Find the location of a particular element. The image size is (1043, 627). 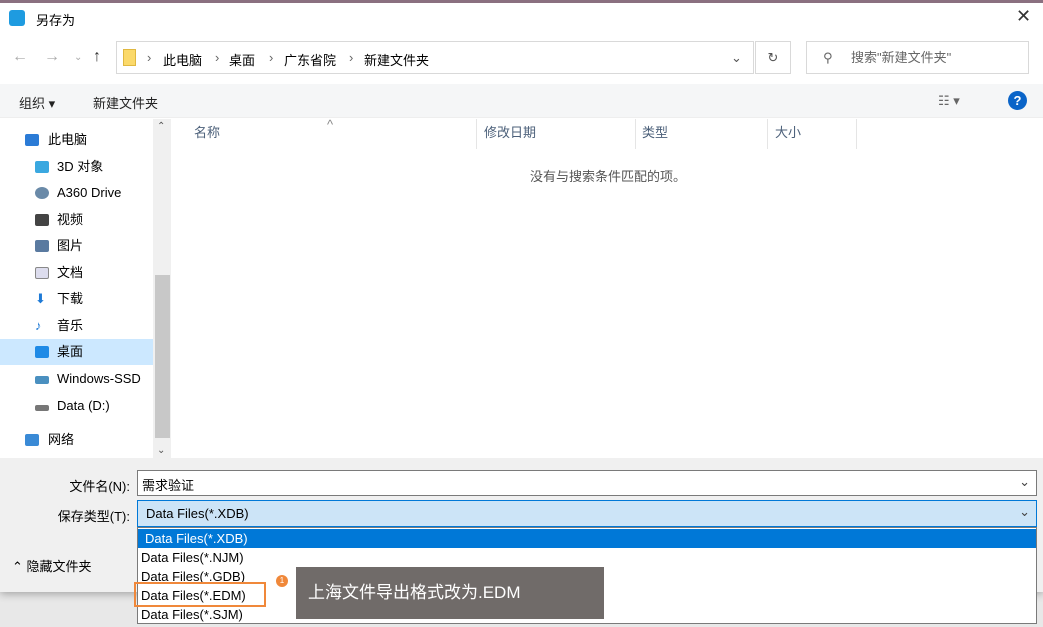

background-strip is located at coordinates (521, 1).